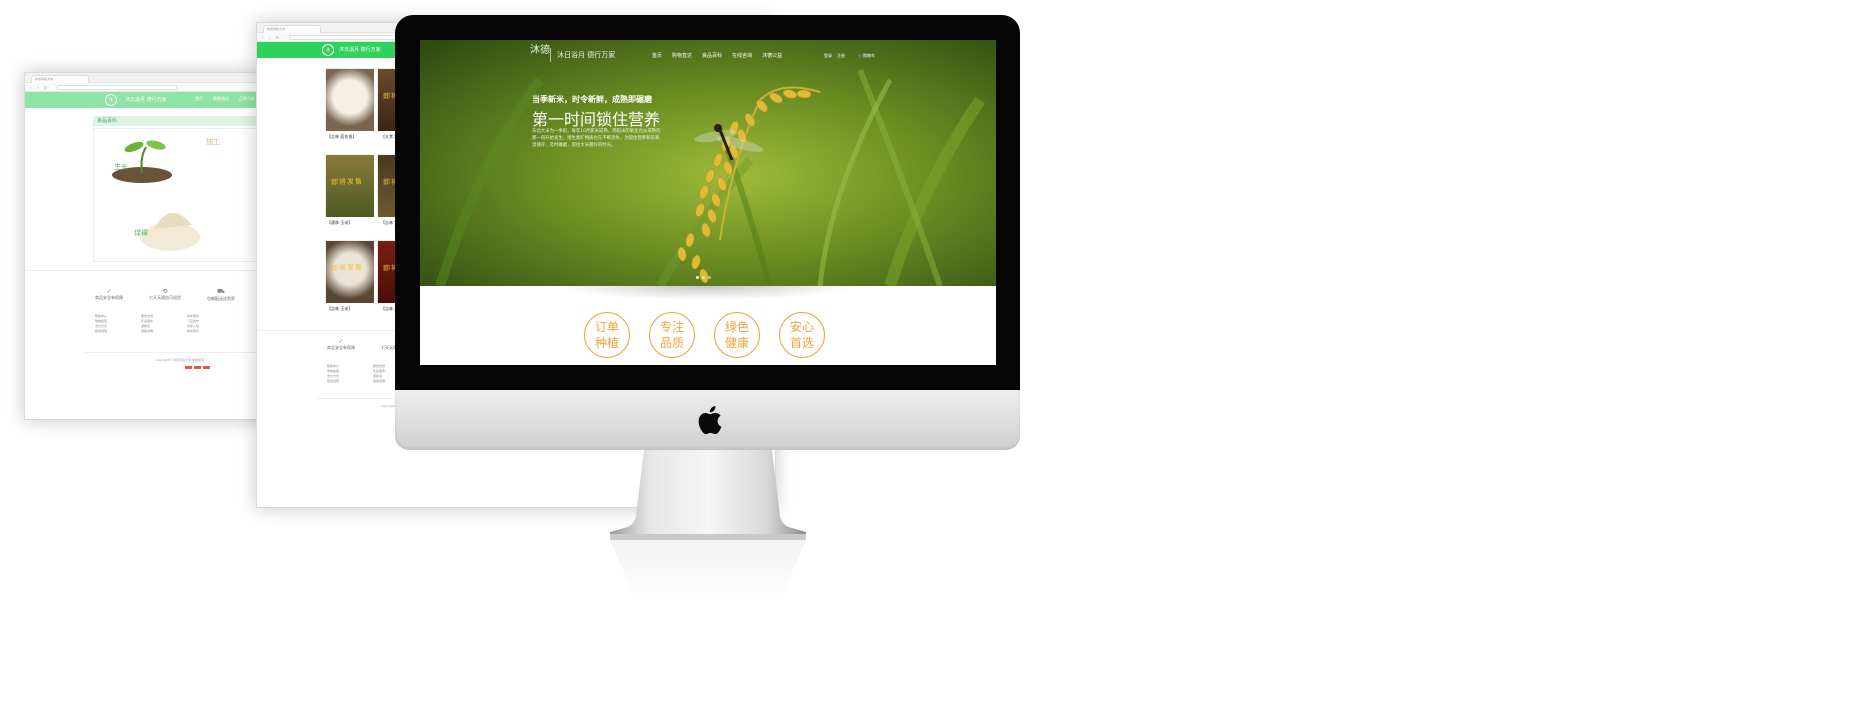 The width and height of the screenshot is (1870, 710). What do you see at coordinates (592, 99) in the screenshot?
I see `hero-subtitle: 当季新米，时令新鲜，成熟即碾磨` at bounding box center [592, 99].